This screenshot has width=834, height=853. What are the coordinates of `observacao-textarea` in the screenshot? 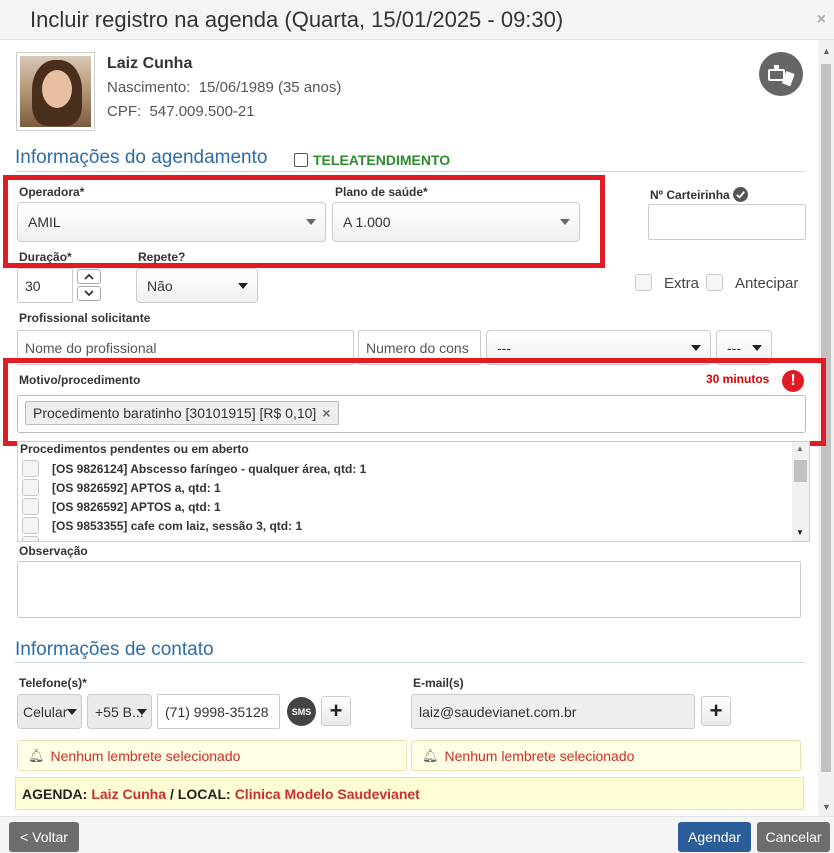 It's located at (409, 589).